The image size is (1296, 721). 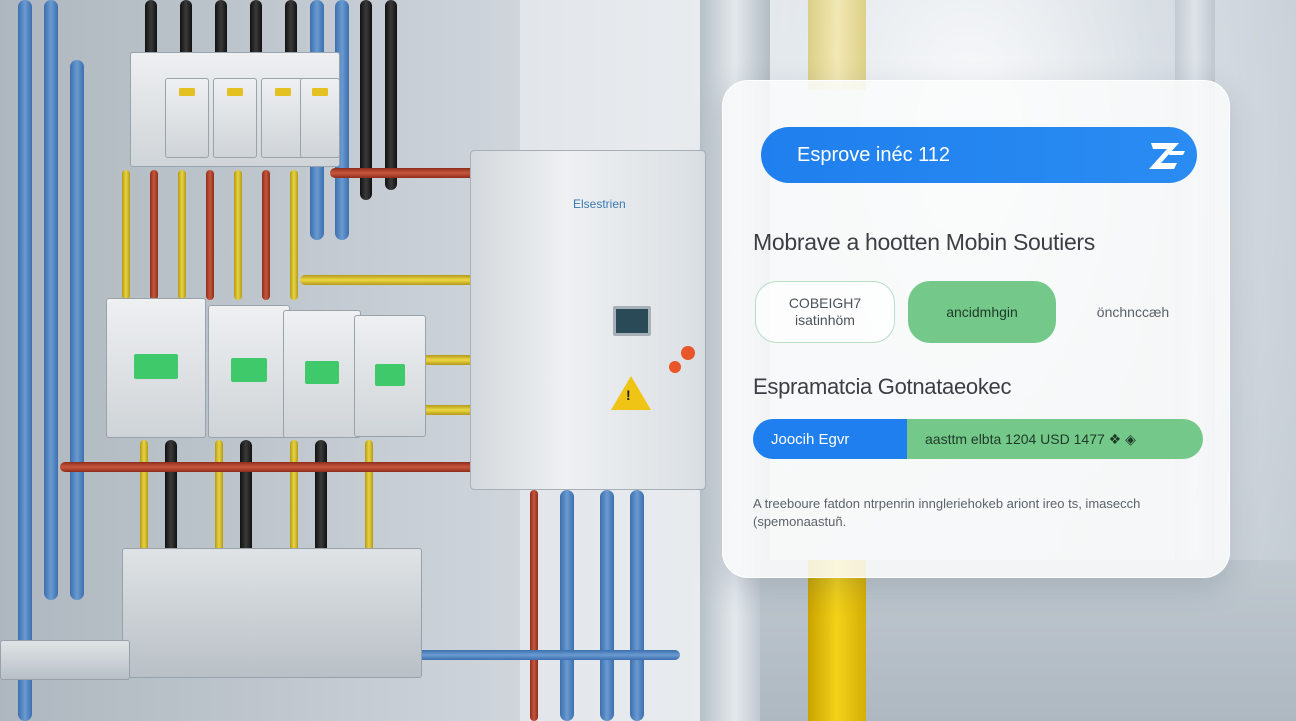 What do you see at coordinates (874, 154) in the screenshot?
I see `search-bar-label: Esprove inéc 112` at bounding box center [874, 154].